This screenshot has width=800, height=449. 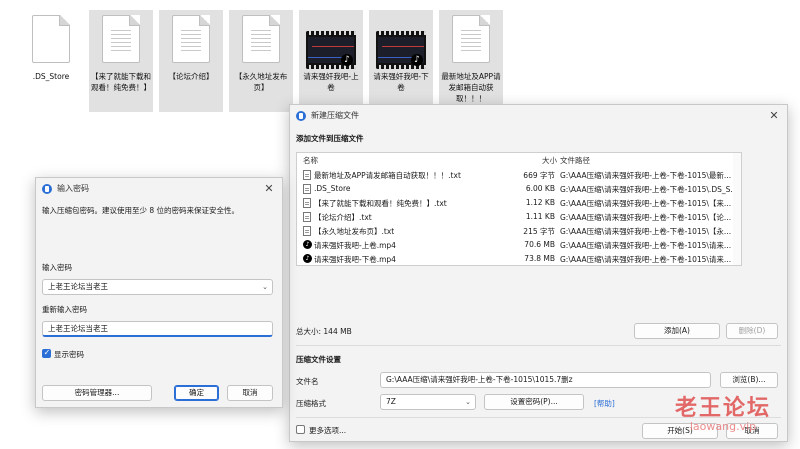 I want to click on file-label: 请来强奸我吧-下卷, so click(x=401, y=82).